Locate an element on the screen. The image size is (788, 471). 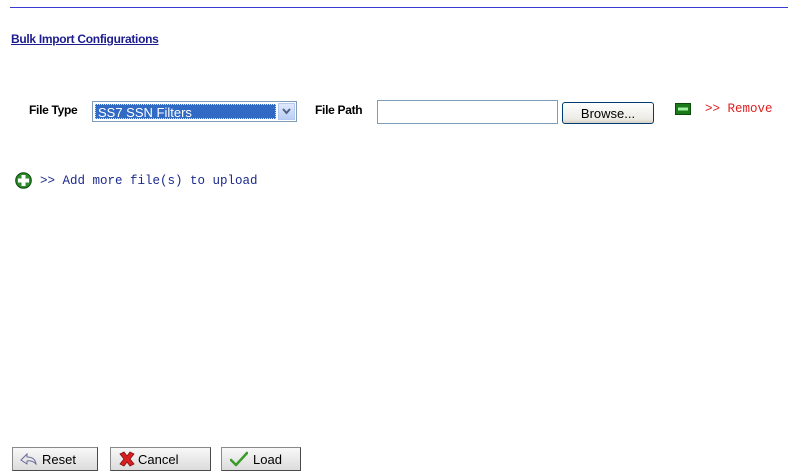
chevron-down-icon is located at coordinates (286, 111).